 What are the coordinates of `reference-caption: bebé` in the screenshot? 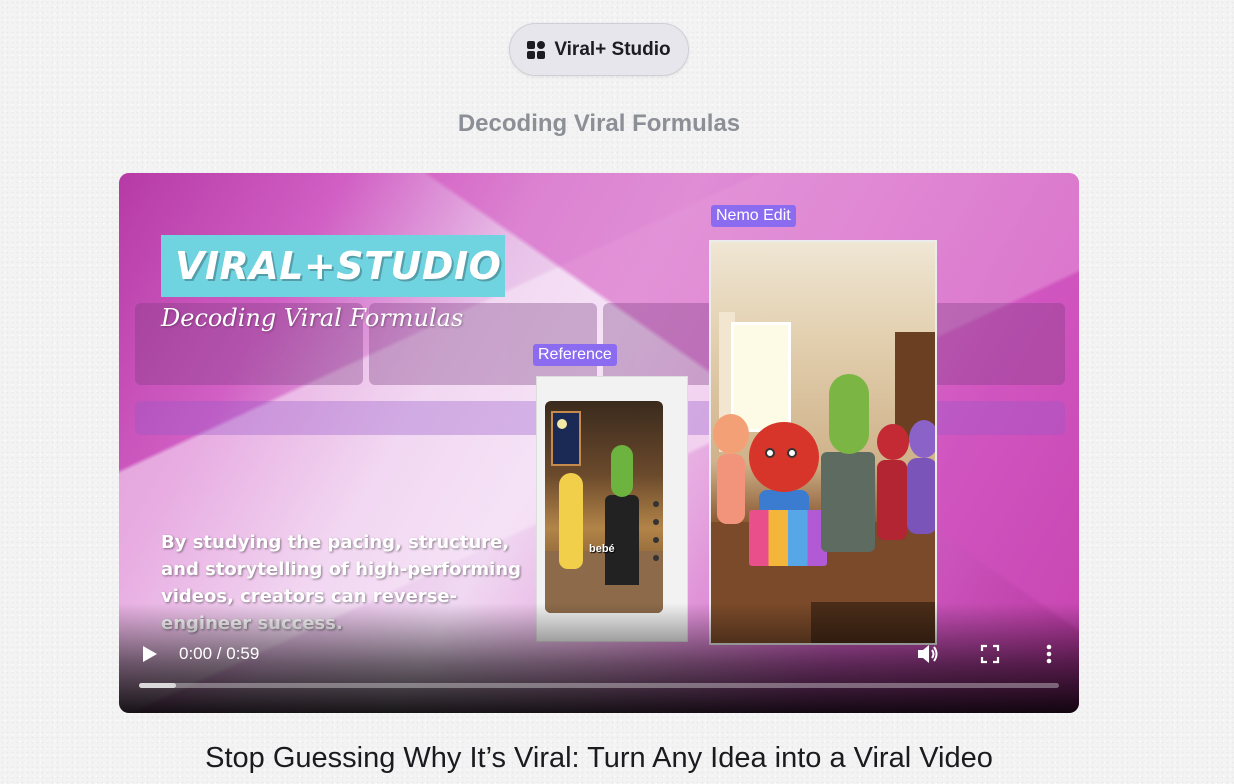 It's located at (602, 549).